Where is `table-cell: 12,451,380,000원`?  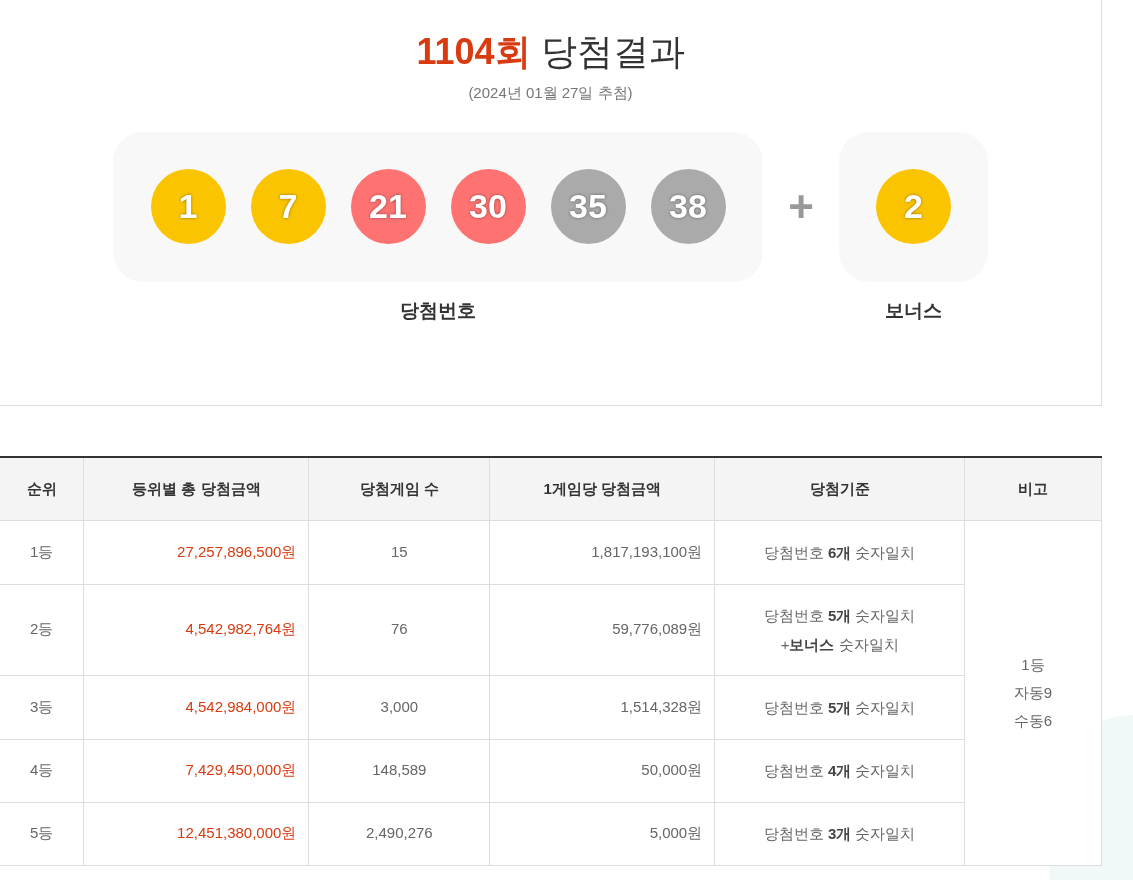
table-cell: 12,451,380,000원 is located at coordinates (196, 833).